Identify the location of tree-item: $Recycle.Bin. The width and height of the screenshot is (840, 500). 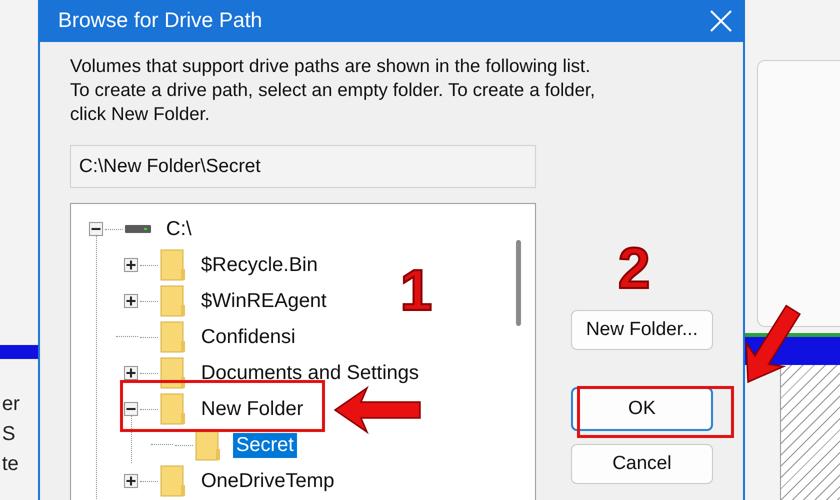
(259, 265).